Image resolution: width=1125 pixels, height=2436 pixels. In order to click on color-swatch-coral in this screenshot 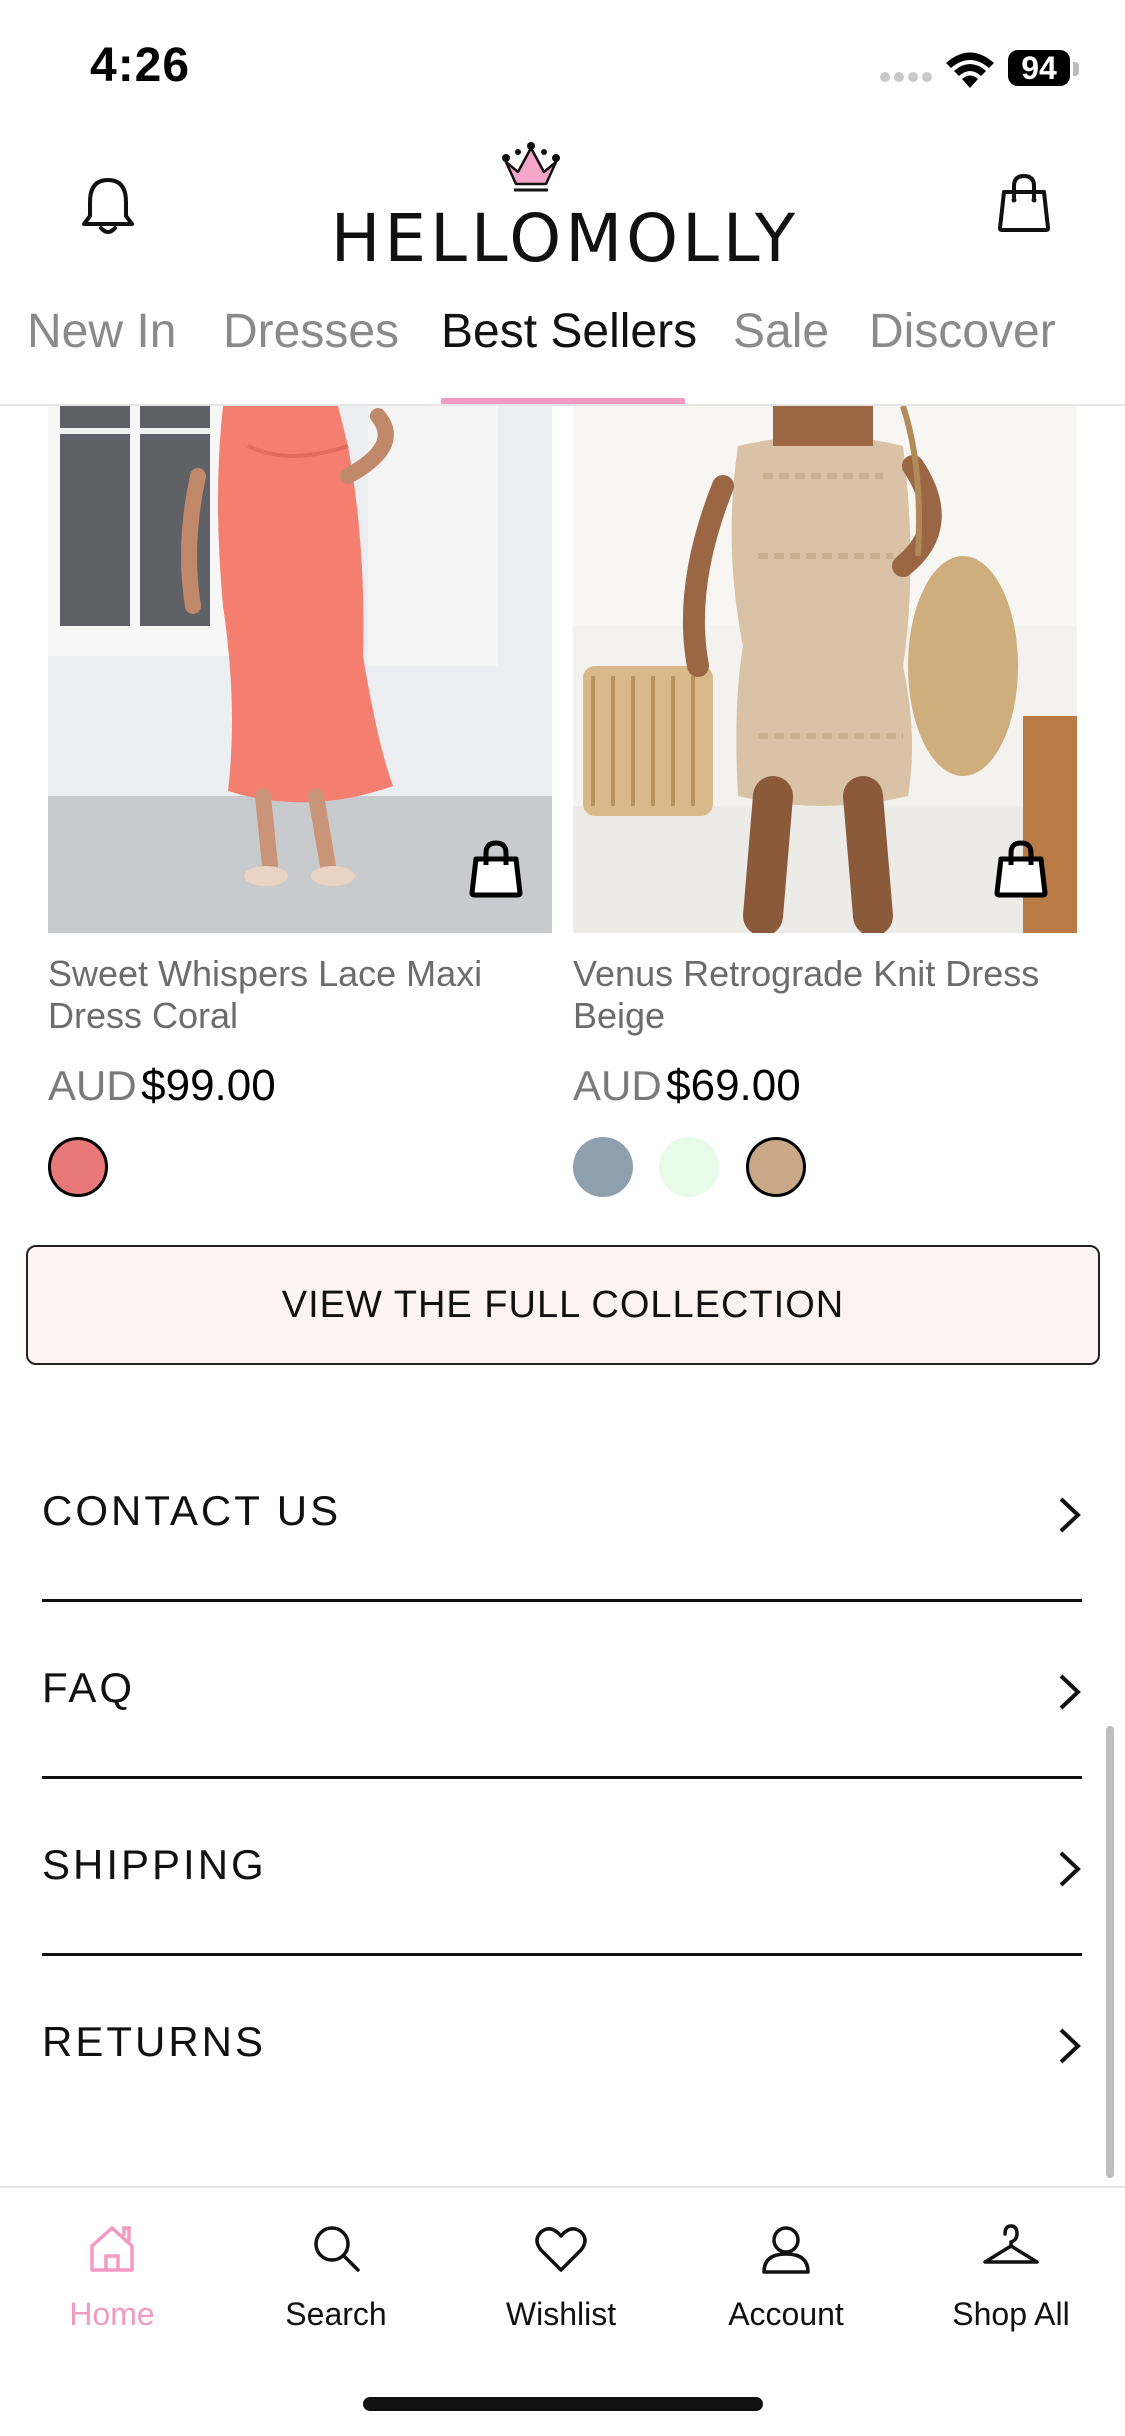, I will do `click(78, 1167)`.